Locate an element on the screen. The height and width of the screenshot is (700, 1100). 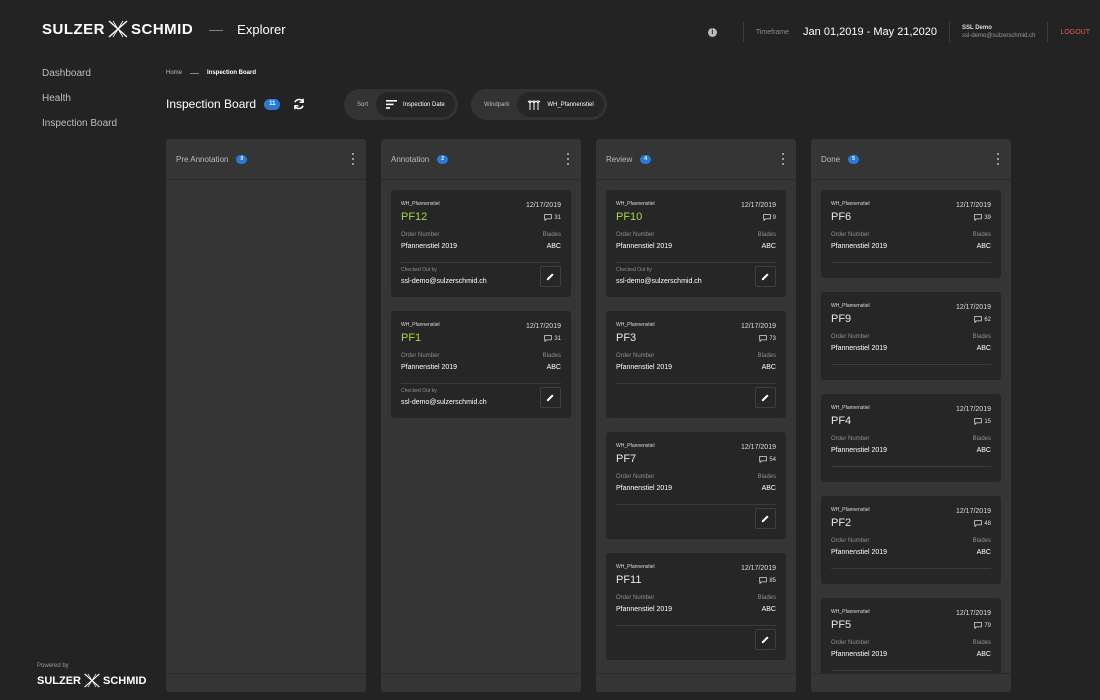
column-footer is located at coordinates (266, 682).